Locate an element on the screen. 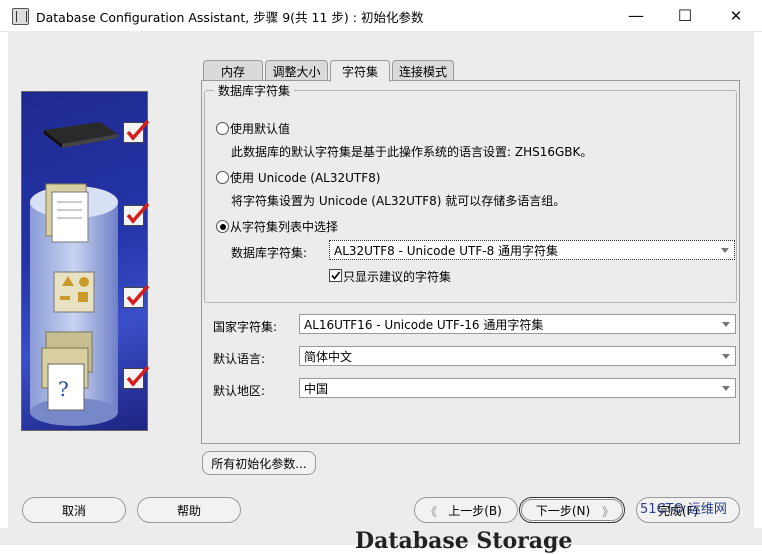 Image resolution: width=762 pixels, height=554 pixels. close-button: ✕ is located at coordinates (736, 15).